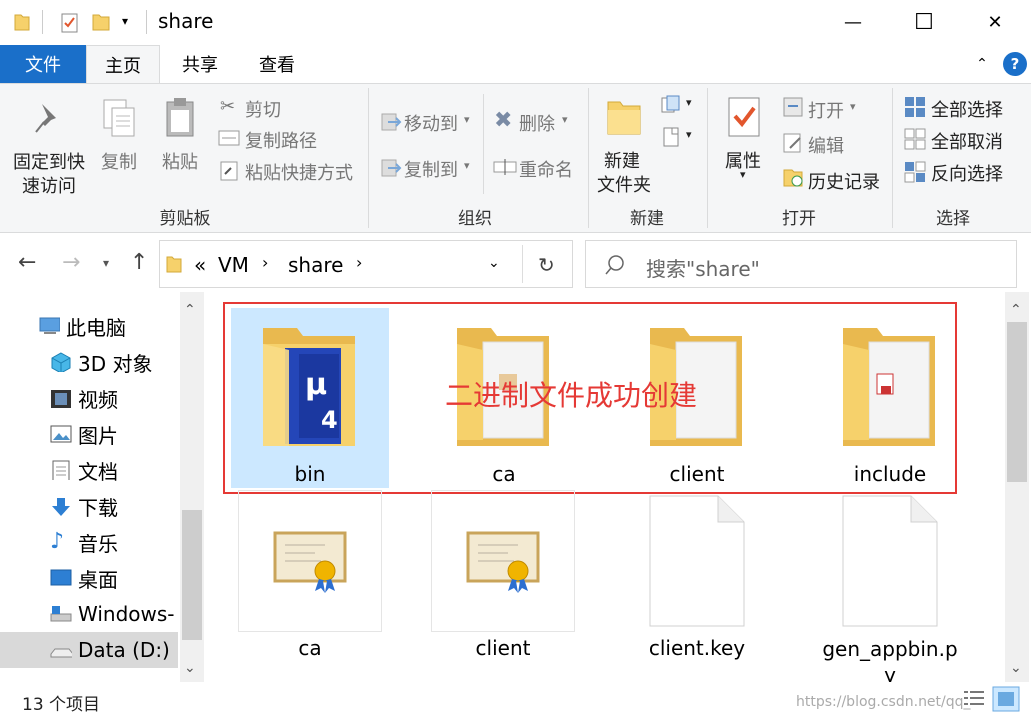 The width and height of the screenshot is (1031, 720). What do you see at coordinates (924, 22) in the screenshot?
I see `maximize-button: ☐` at bounding box center [924, 22].